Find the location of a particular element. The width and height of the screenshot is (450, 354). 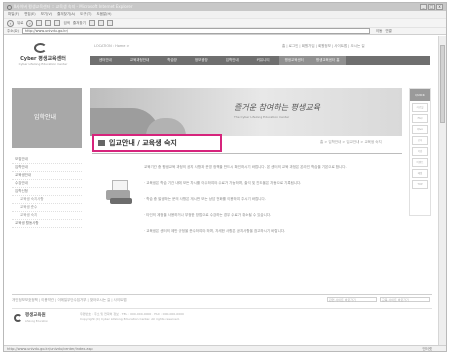

back-button: ‹ is located at coordinates (10, 23).